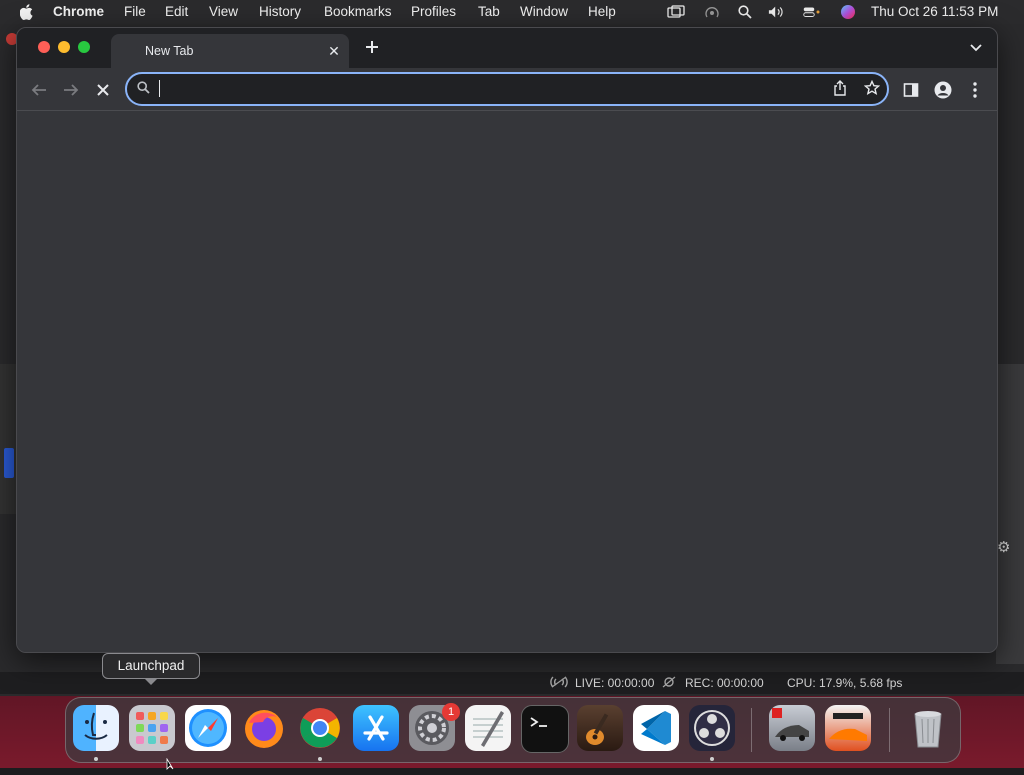  I want to click on tab-new-tab: New Tab ✕, so click(230, 51).